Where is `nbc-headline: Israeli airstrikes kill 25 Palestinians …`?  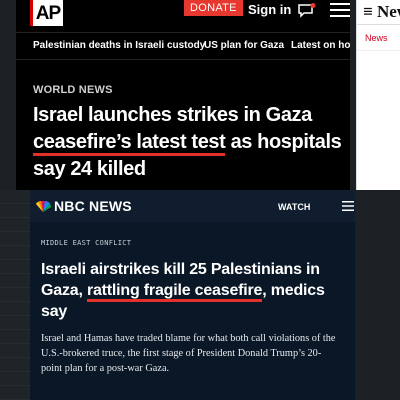
nbc-headline: Israeli airstrikes kill 25 Palestinians … is located at coordinates (192, 290).